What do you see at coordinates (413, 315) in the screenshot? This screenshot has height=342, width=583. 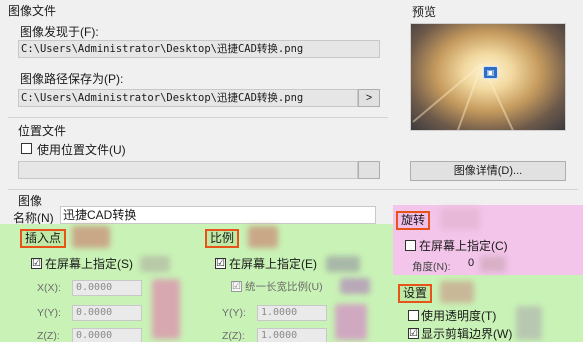 I see `transparency-checkbox` at bounding box center [413, 315].